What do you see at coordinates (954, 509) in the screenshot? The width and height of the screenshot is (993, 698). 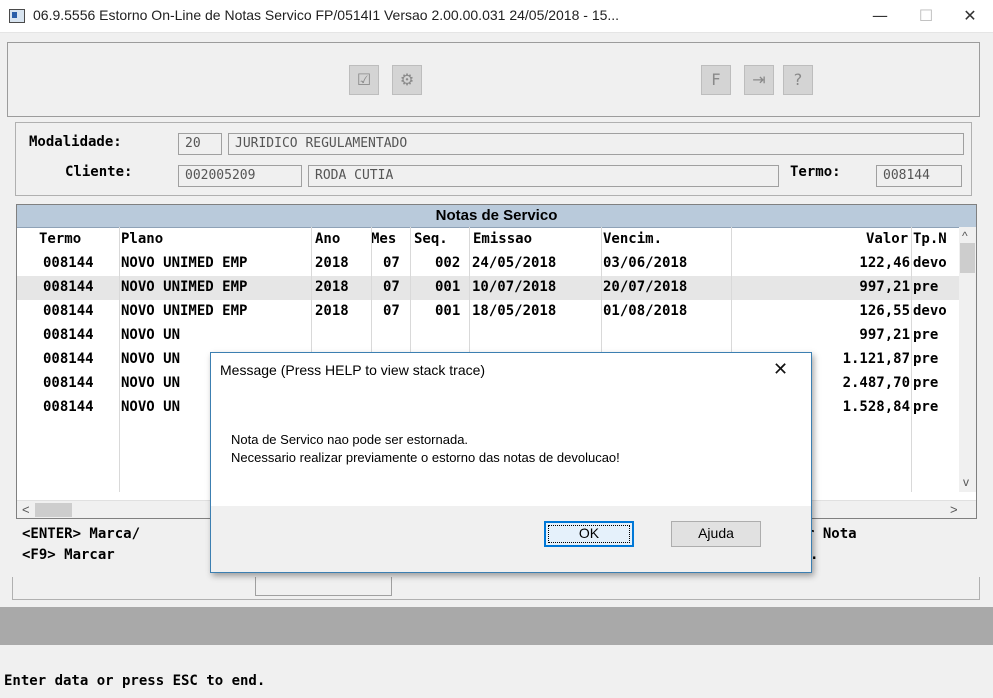 I see `scroll-right-icon: >` at bounding box center [954, 509].